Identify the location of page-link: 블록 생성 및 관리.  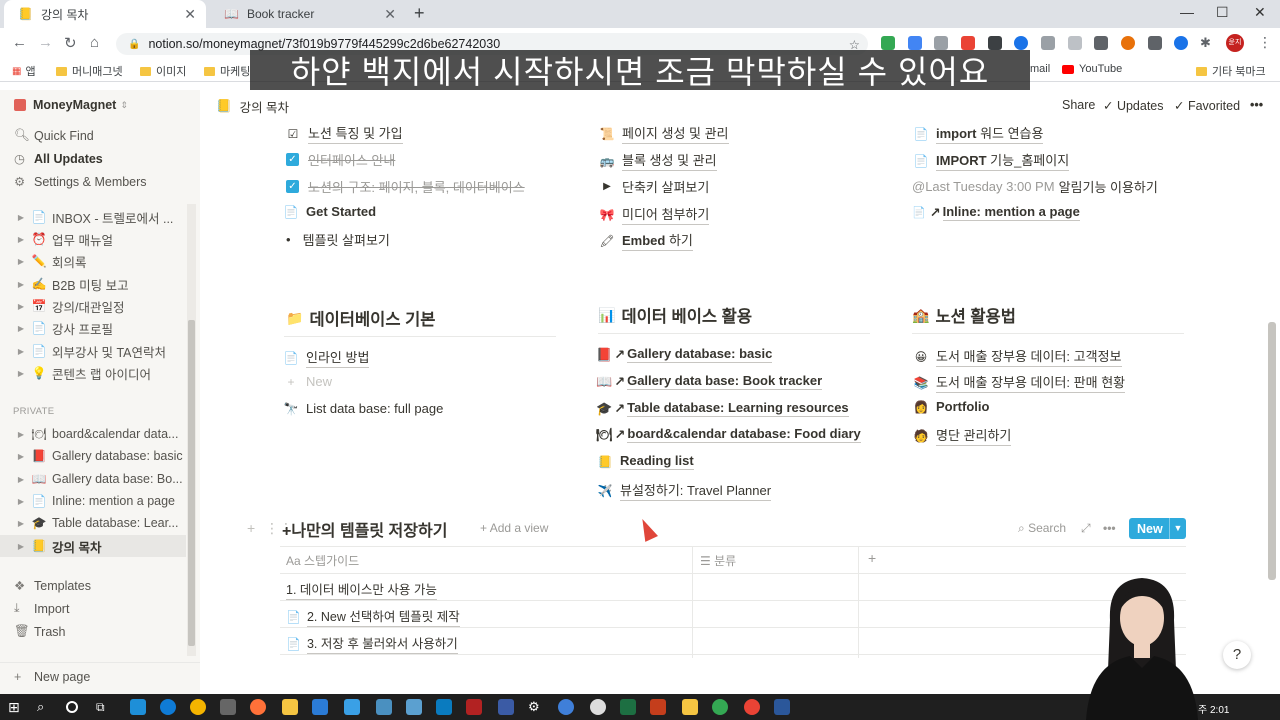
(669, 160).